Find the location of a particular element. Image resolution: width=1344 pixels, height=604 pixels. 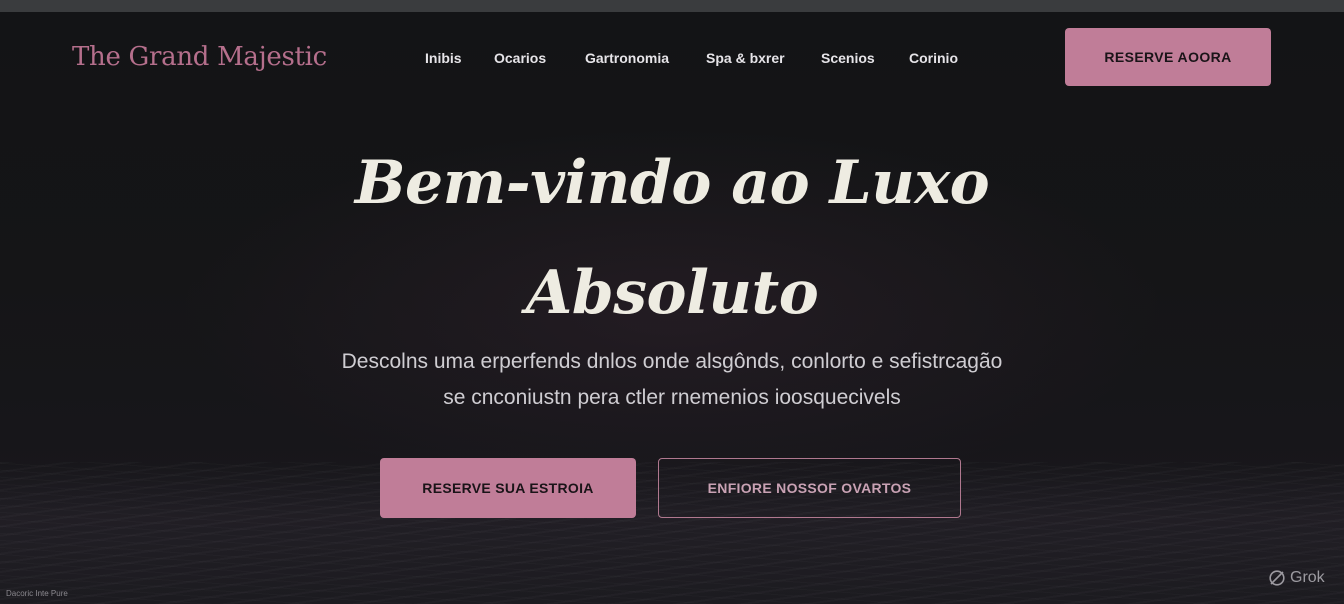

explore-rooms-button: ENFIORE NOSSOF OVARTOS is located at coordinates (809, 488).